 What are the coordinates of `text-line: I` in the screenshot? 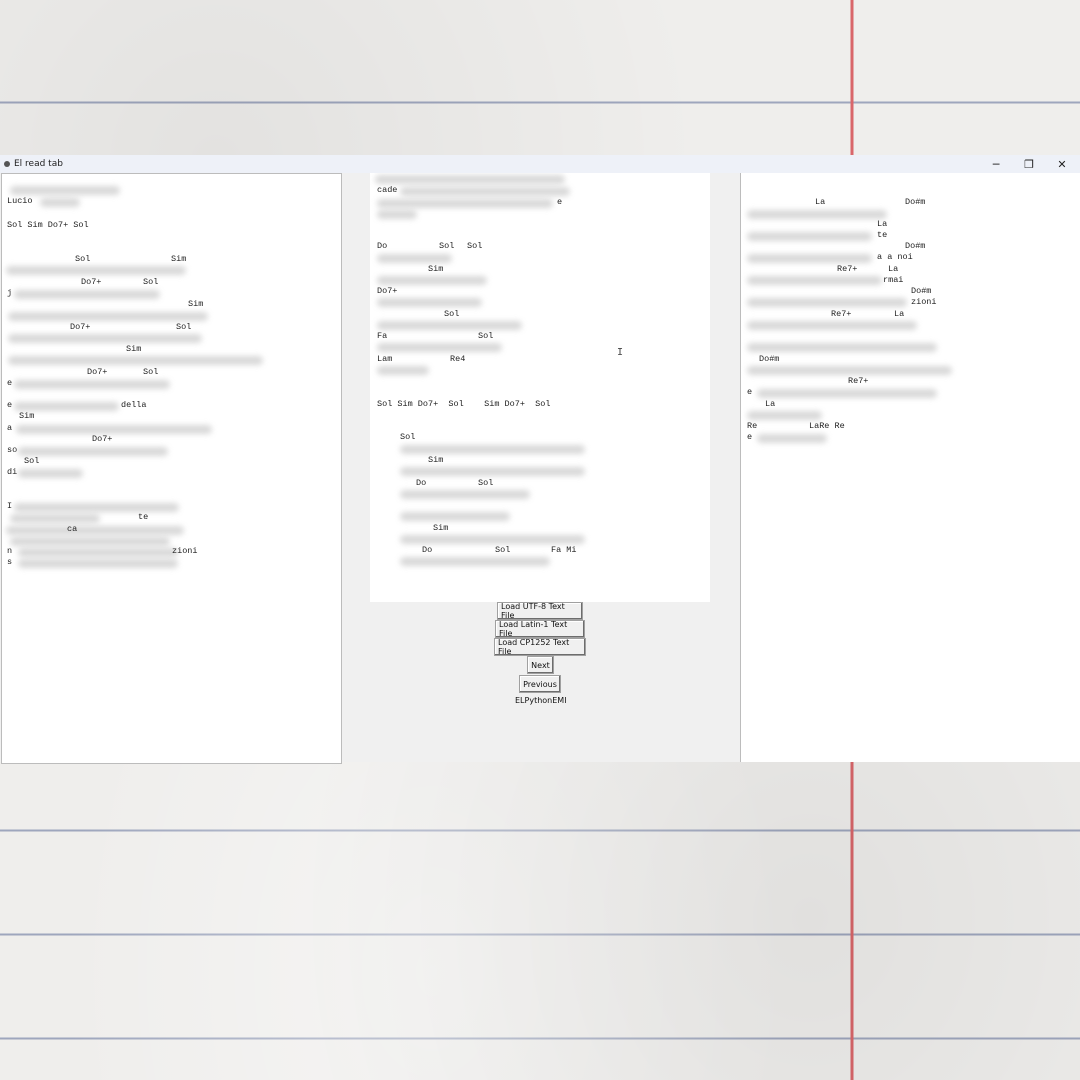 It's located at (10, 506).